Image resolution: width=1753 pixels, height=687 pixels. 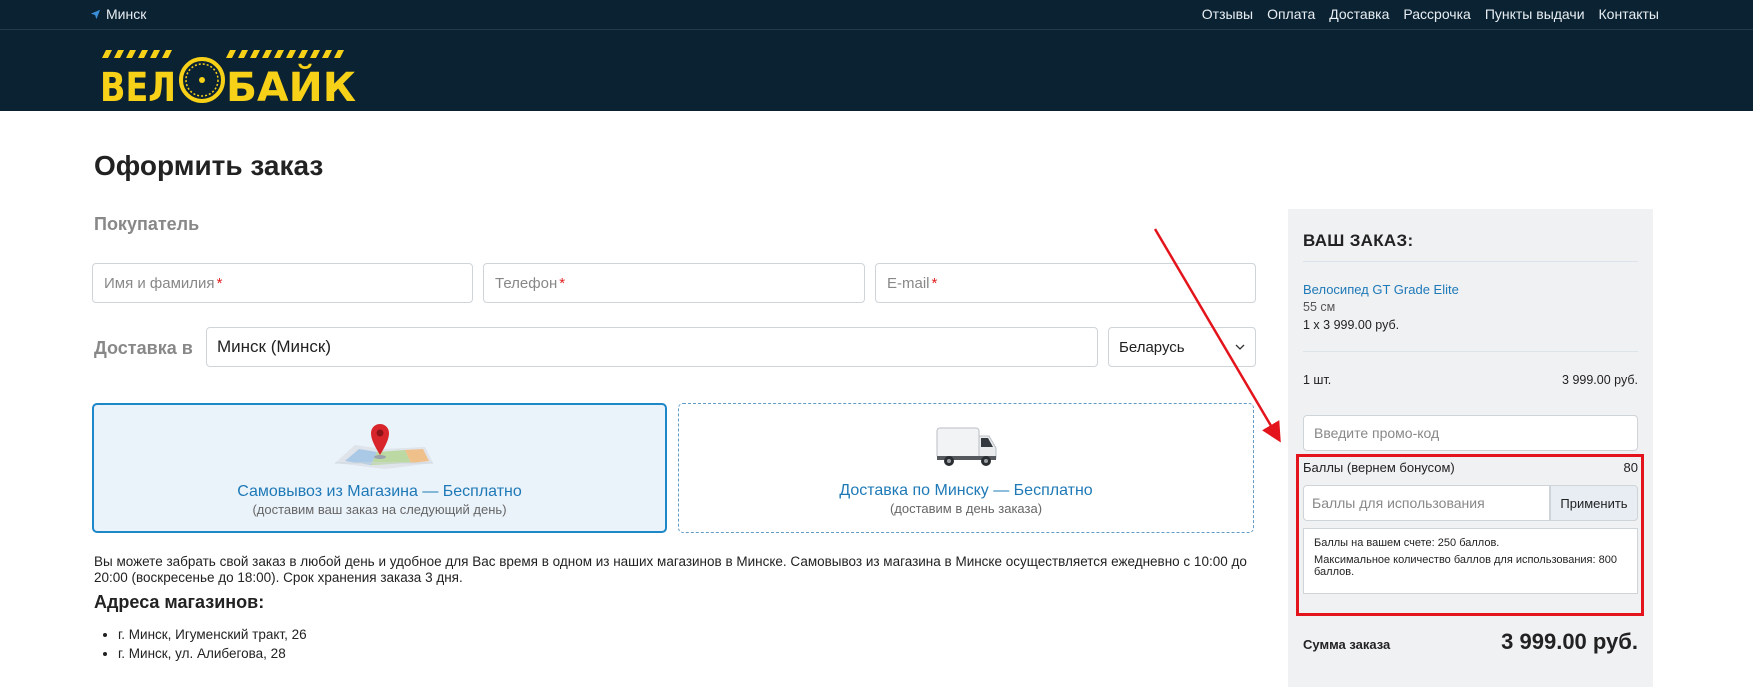 What do you see at coordinates (908, 283) in the screenshot?
I see `email-placeholder: E-mail` at bounding box center [908, 283].